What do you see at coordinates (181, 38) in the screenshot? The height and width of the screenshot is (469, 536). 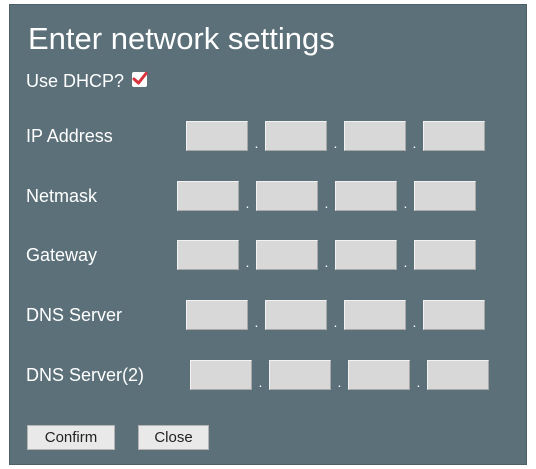 I see `dialog-title: Enter network settings` at bounding box center [181, 38].